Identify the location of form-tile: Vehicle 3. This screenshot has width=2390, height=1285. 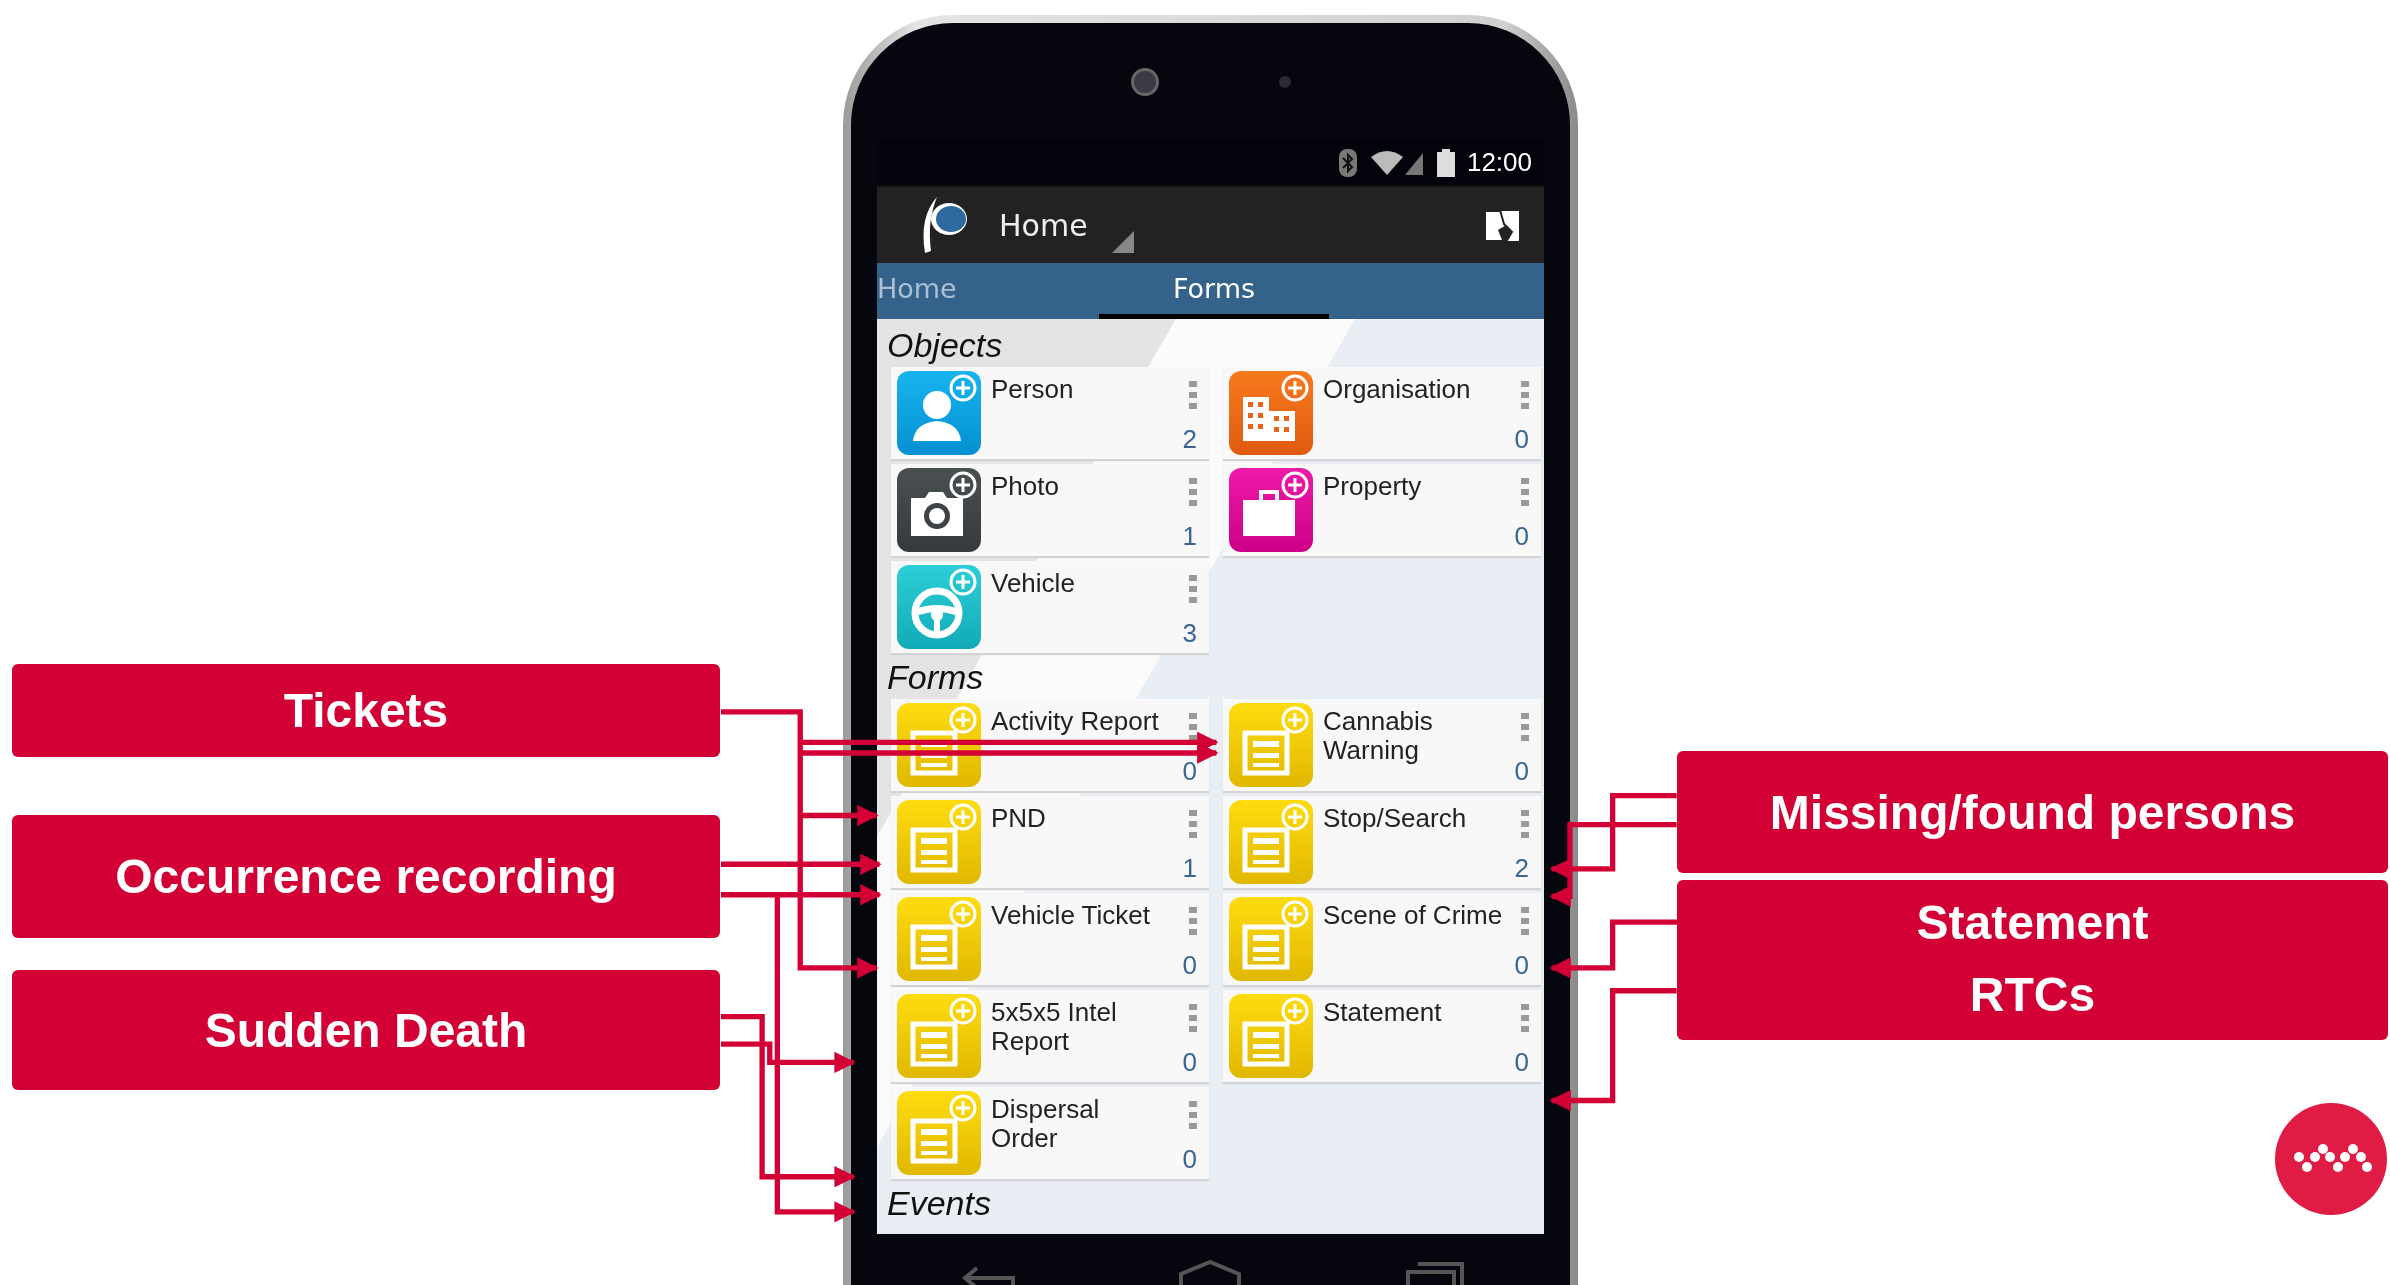
(1050, 607).